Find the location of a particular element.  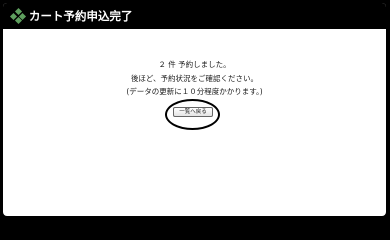

message-line-confirm: 後ほど、予約状況をご確認ください。 is located at coordinates (194, 78).